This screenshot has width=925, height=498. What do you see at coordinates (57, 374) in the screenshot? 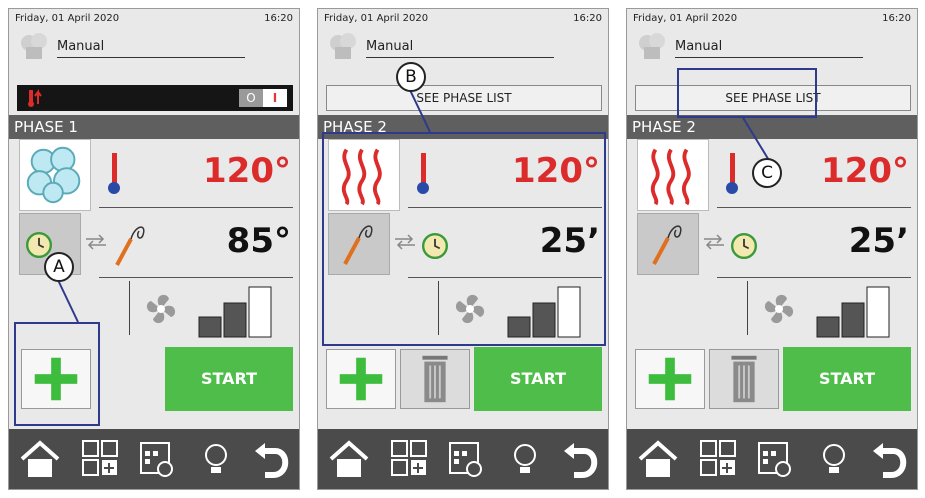
I see `annotation-box-a` at bounding box center [57, 374].